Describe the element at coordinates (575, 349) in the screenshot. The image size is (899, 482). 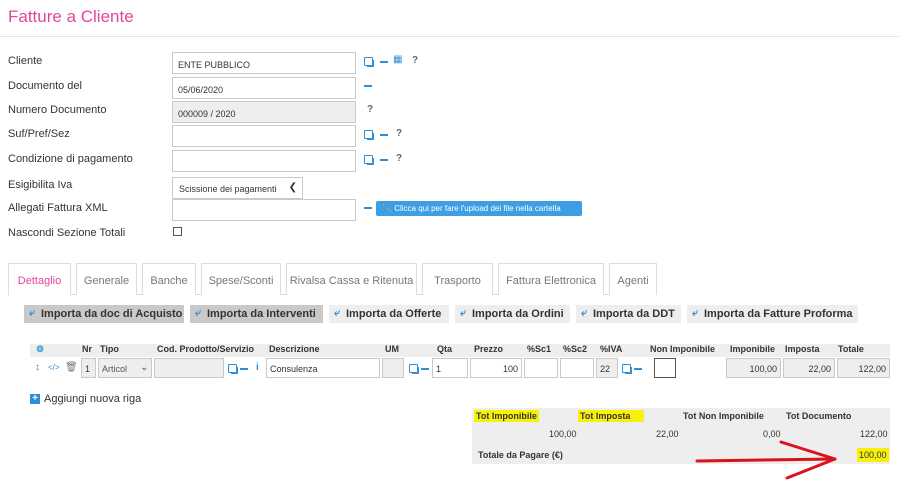
I see `col-sc2: %Sc2` at that location.